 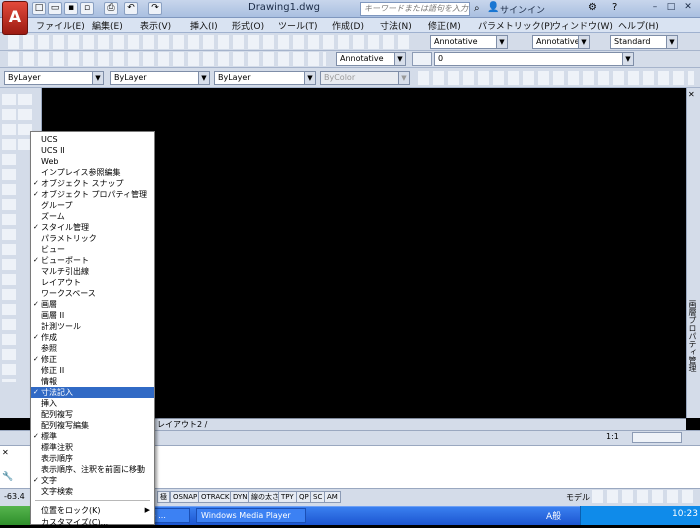 I want to click on save-icon: ▪, so click(x=71, y=8).